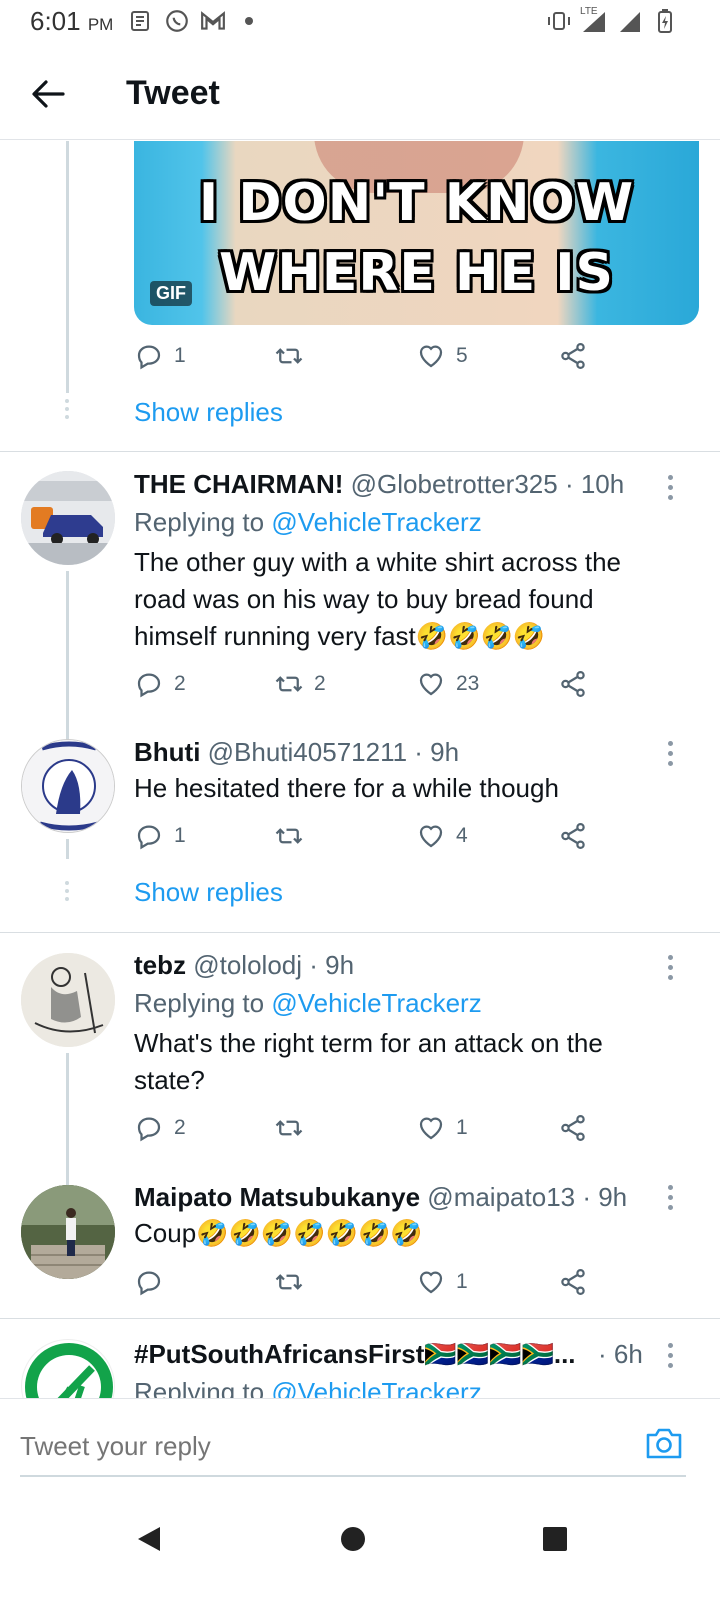 This screenshot has width=720, height=1600. What do you see at coordinates (555, 1539) in the screenshot?
I see `nav-recents-button` at bounding box center [555, 1539].